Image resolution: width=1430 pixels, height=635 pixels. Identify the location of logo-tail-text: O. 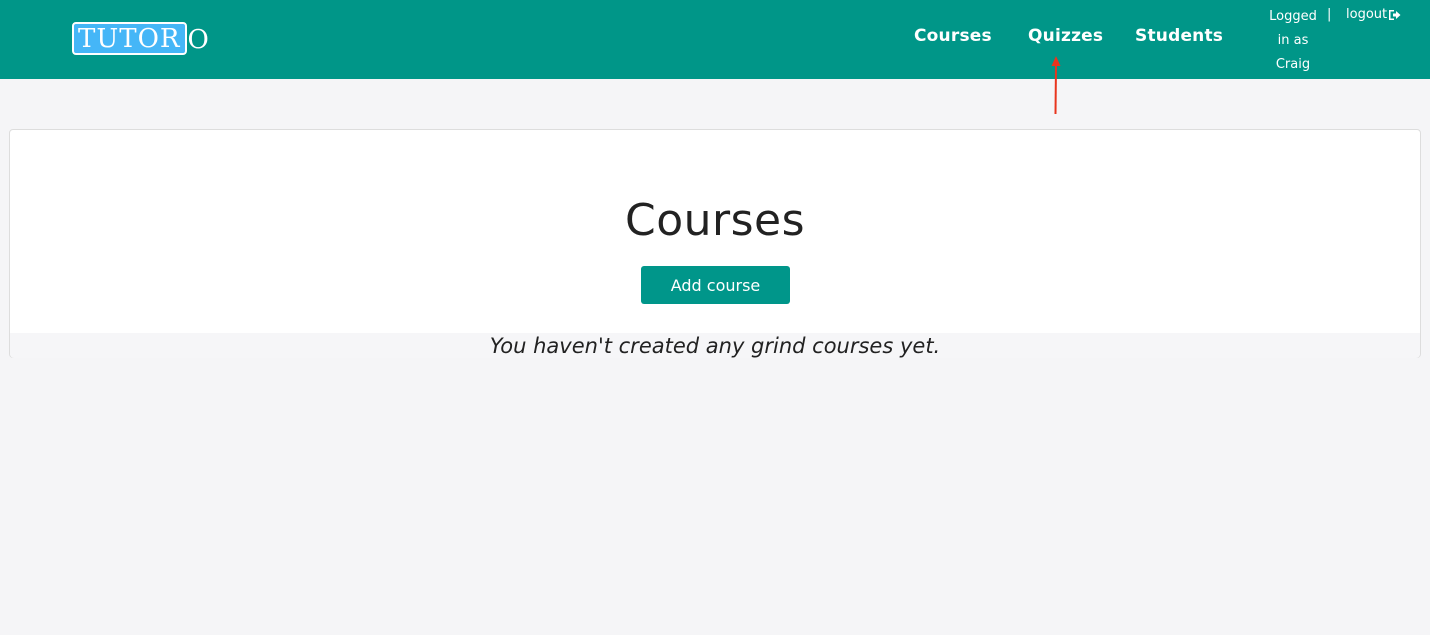
(198, 40).